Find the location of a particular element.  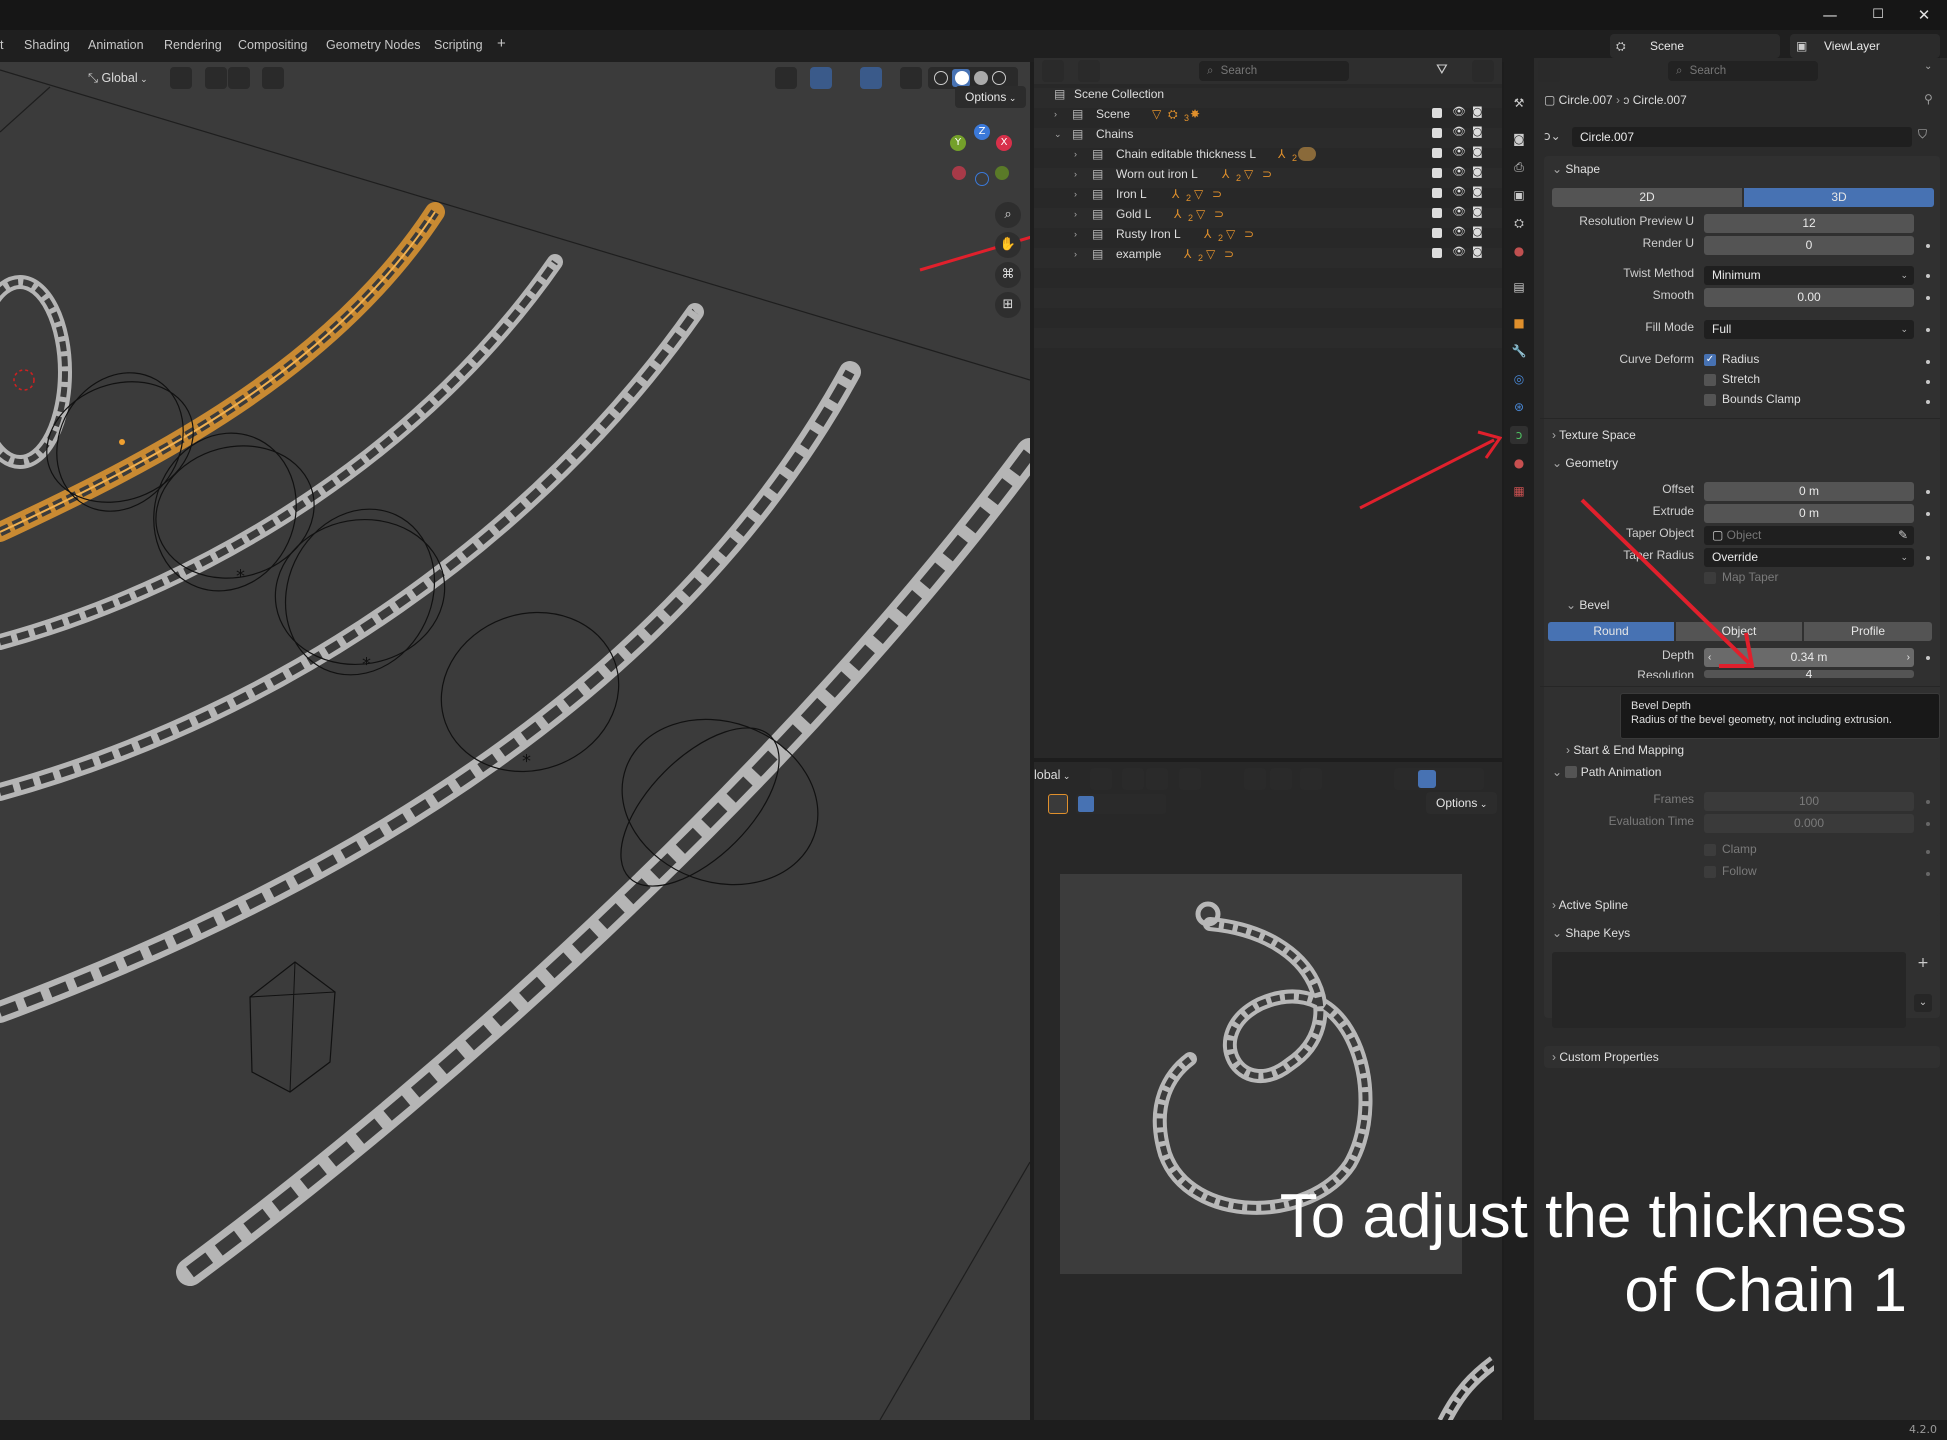

curve-circle is located at coordinates (700, 807).